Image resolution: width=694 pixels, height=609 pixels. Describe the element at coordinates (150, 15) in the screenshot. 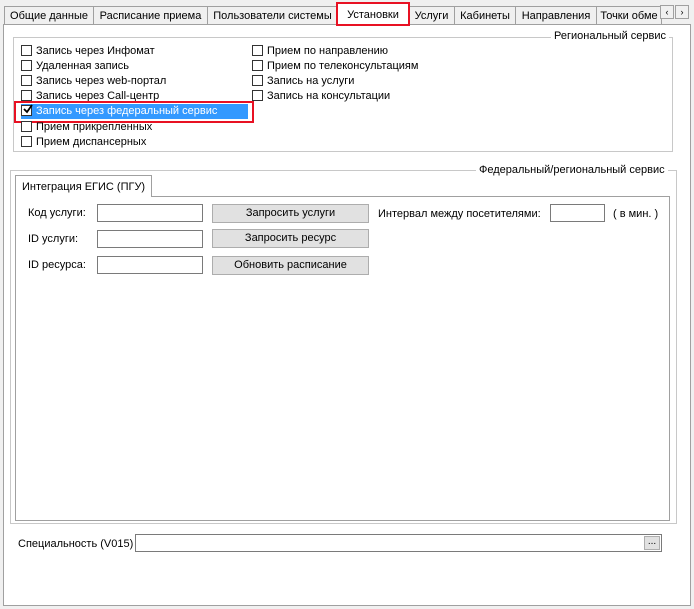

I see `tab-reception-schedule: Расписание приема` at that location.